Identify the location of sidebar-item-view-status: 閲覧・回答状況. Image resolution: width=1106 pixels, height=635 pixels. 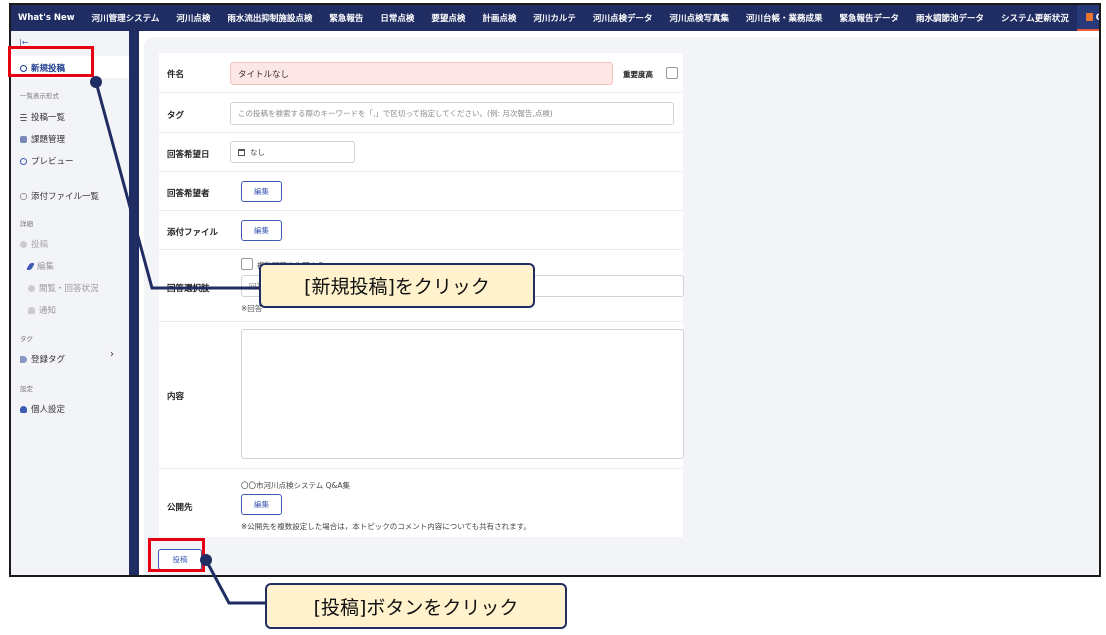
(63, 288).